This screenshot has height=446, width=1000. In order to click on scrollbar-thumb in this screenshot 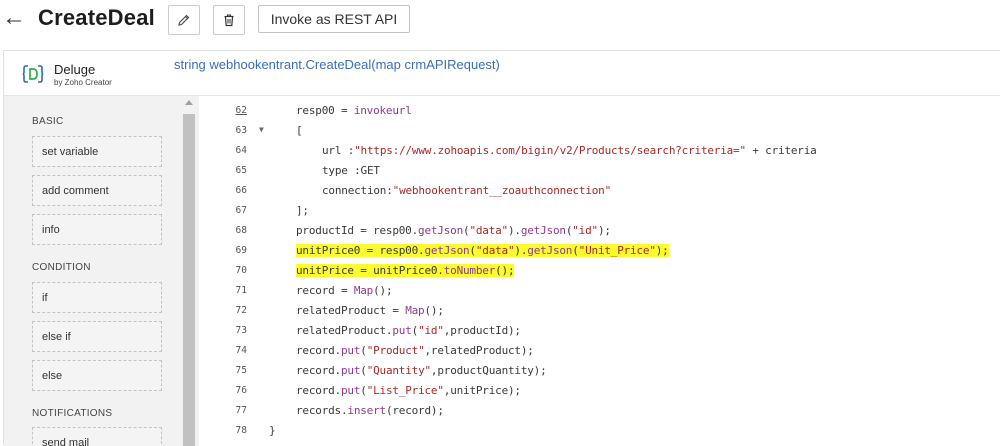, I will do `click(189, 280)`.